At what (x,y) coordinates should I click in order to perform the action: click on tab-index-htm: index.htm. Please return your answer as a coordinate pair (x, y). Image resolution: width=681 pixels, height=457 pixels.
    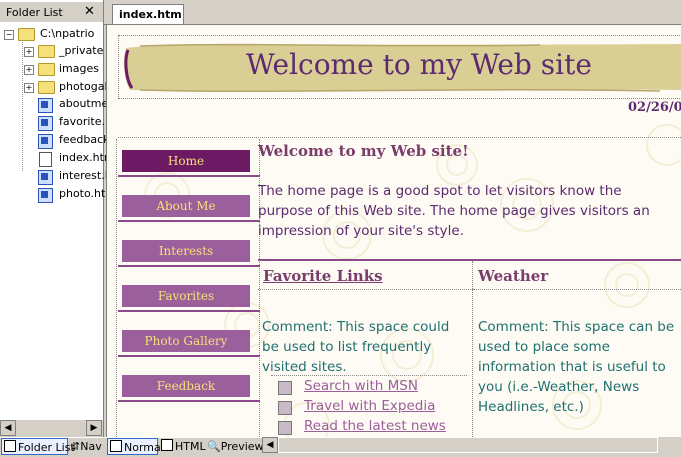
    Looking at the image, I should click on (148, 14).